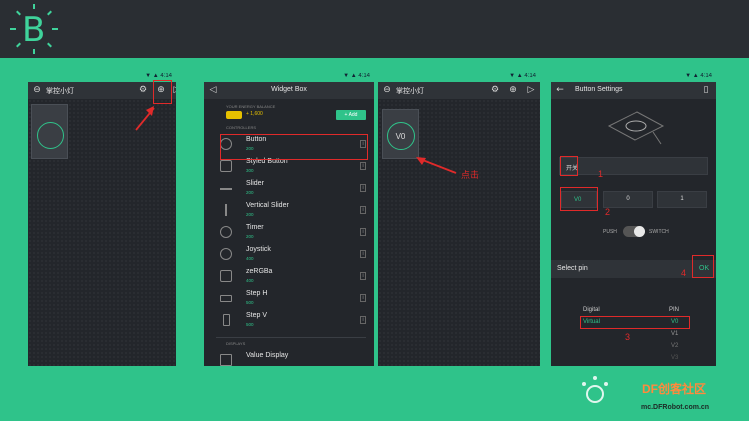 The image size is (749, 421). Describe the element at coordinates (703, 266) in the screenshot. I see `highlight-ok-button` at that location.